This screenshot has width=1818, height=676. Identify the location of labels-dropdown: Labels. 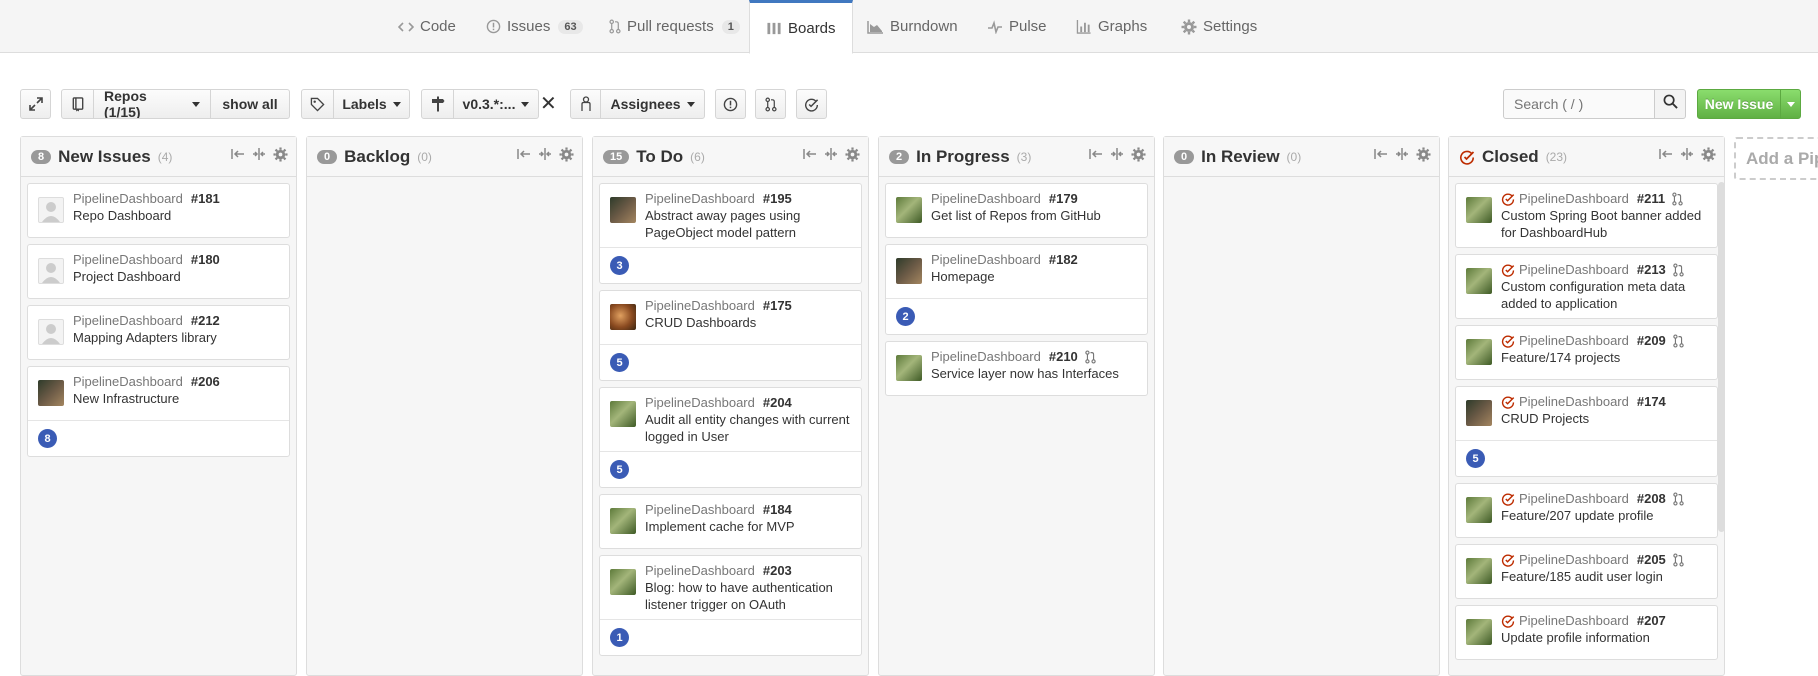
(371, 104).